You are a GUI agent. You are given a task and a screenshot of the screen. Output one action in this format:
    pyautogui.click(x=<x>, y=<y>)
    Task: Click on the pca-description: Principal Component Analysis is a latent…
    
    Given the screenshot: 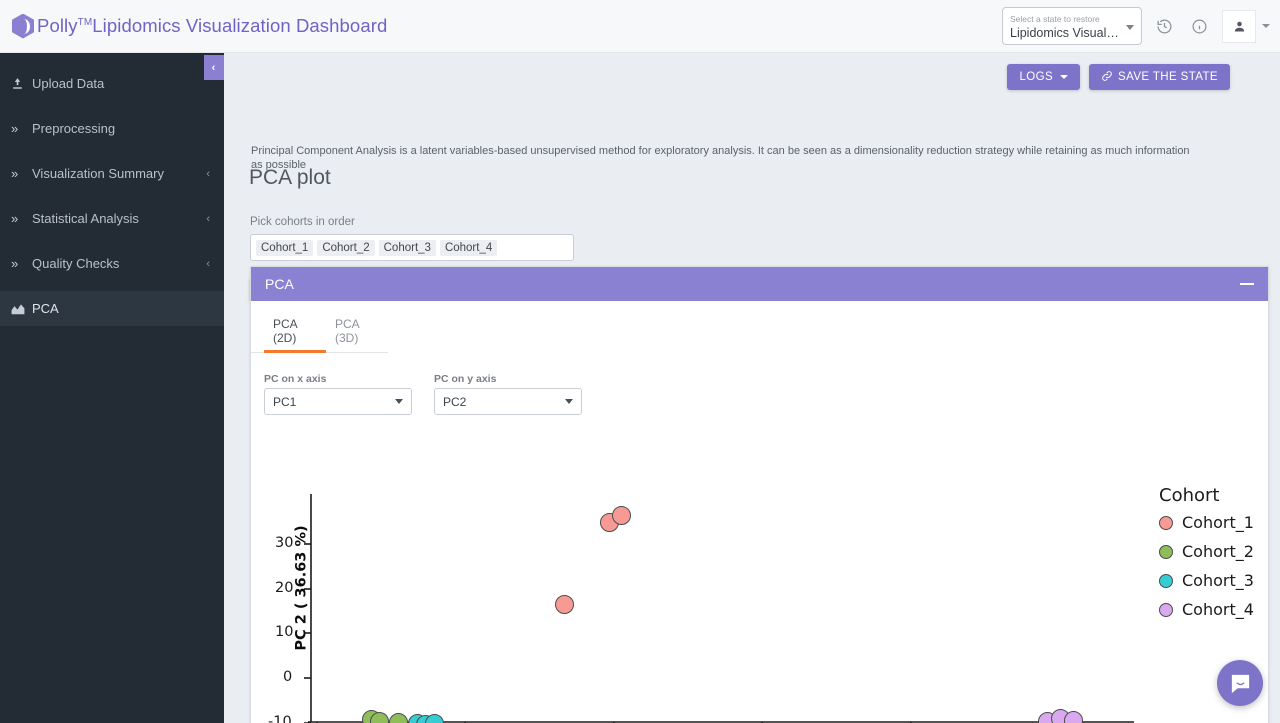 What is the action you would take?
    pyautogui.click(x=720, y=158)
    